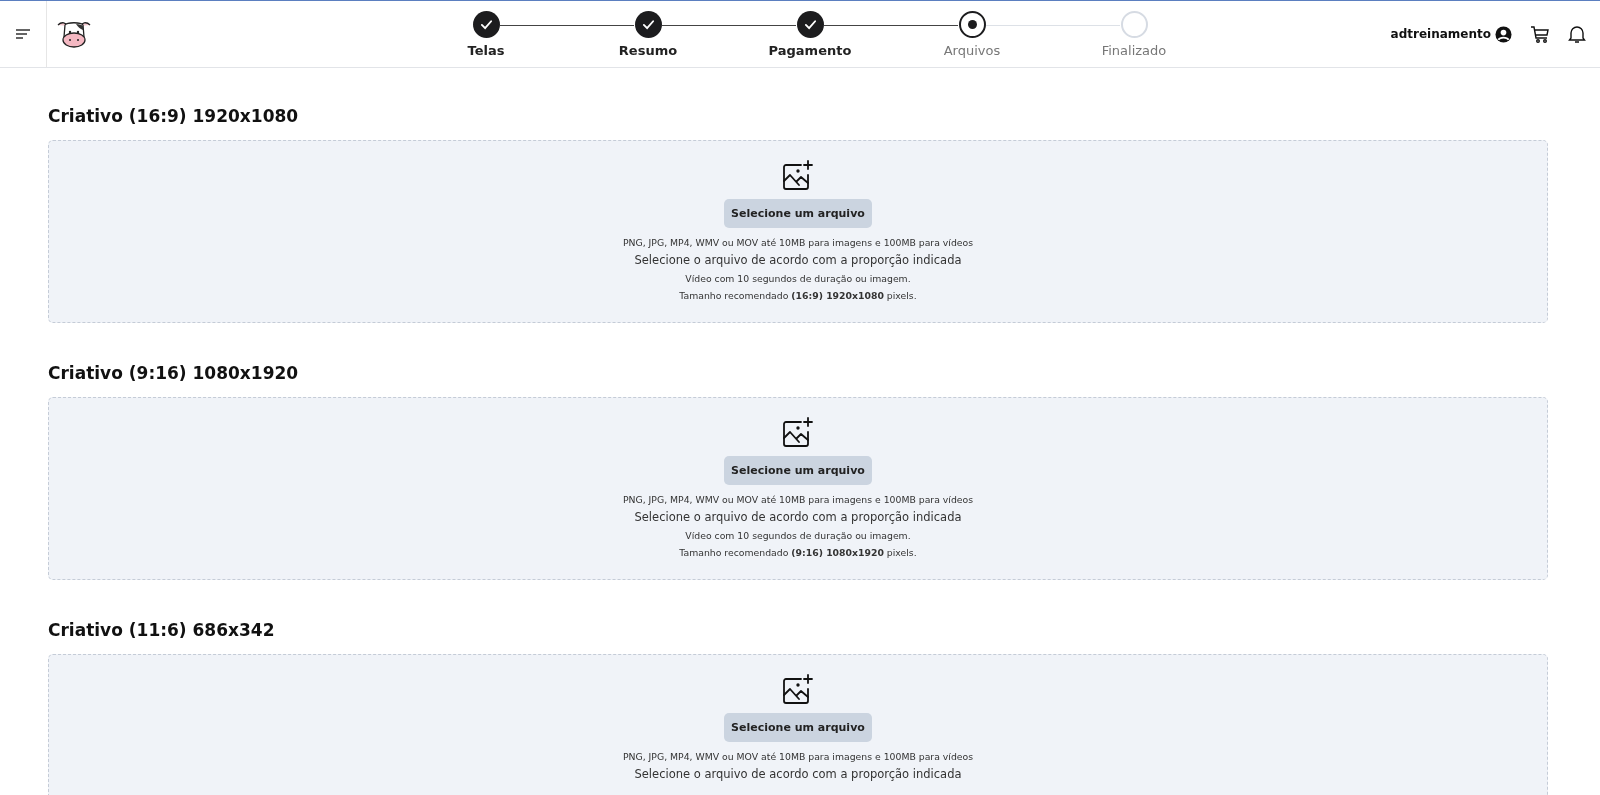  Describe the element at coordinates (1134, 50) in the screenshot. I see `step-label: Finalizado` at that location.